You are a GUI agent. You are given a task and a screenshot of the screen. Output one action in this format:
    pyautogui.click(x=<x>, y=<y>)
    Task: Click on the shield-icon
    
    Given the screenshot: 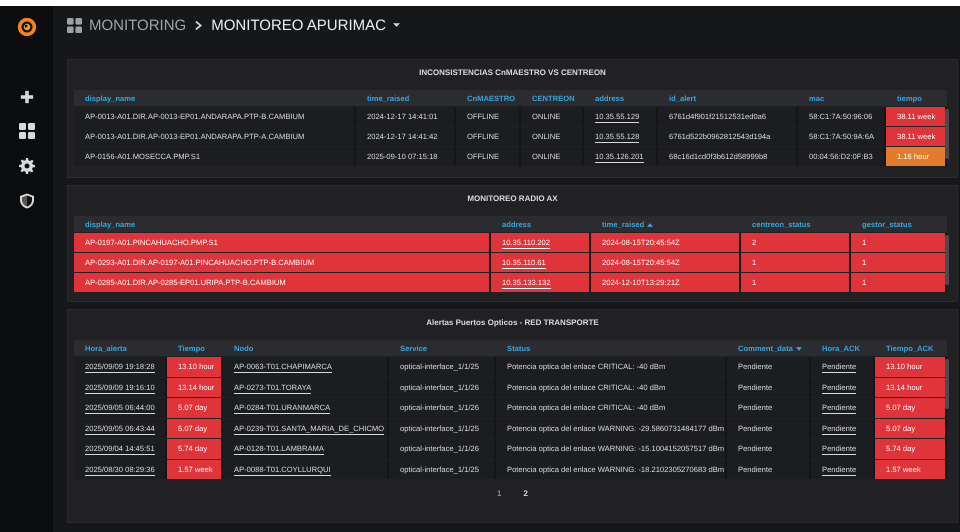 What is the action you would take?
    pyautogui.click(x=26, y=201)
    